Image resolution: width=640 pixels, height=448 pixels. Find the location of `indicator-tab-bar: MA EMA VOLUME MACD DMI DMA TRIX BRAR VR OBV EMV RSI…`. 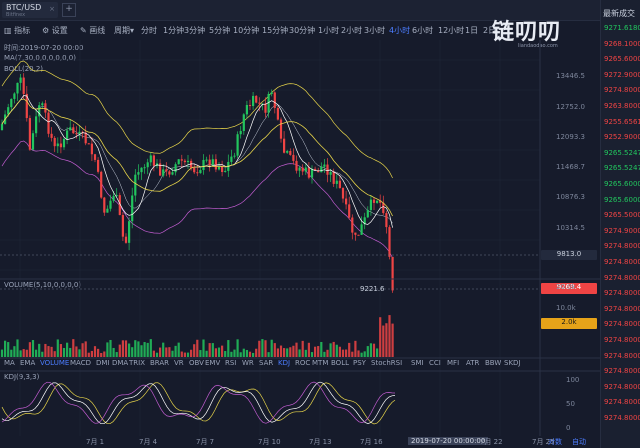

indicator-tab-bar: MA EMA VOLUME MACD DMI DMA TRIX BRAR VR OBV EMV RSI… is located at coordinates (300, 365).